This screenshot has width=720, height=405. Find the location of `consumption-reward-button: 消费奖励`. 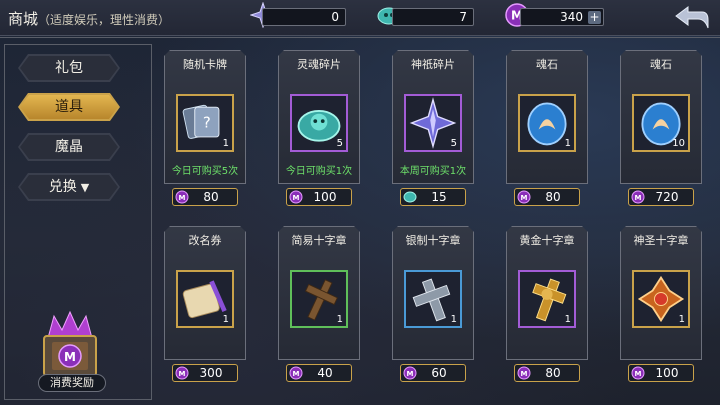

consumption-reward-button: 消费奖励 is located at coordinates (72, 383).